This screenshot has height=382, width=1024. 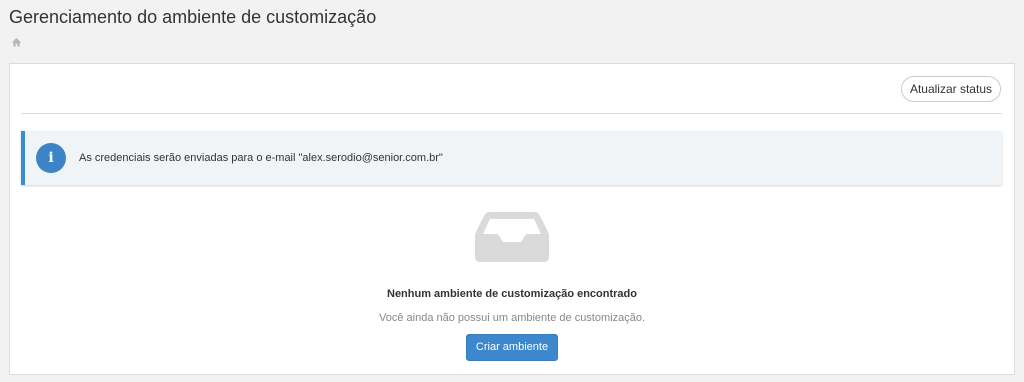 I want to click on info-icon: i, so click(x=51, y=158).